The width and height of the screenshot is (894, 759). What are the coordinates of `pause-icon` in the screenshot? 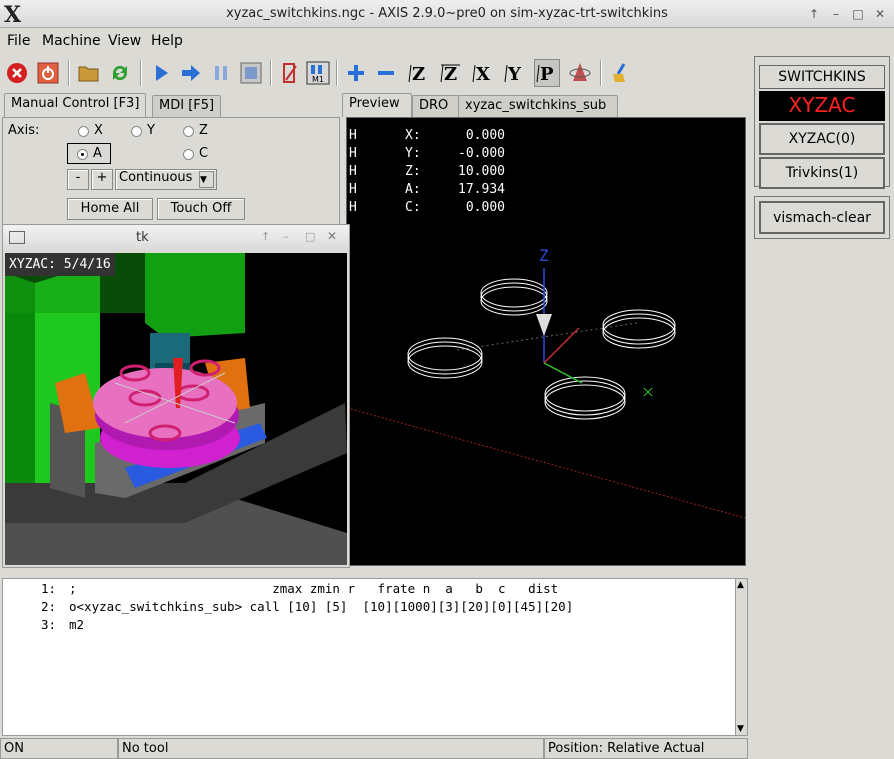 It's located at (221, 73).